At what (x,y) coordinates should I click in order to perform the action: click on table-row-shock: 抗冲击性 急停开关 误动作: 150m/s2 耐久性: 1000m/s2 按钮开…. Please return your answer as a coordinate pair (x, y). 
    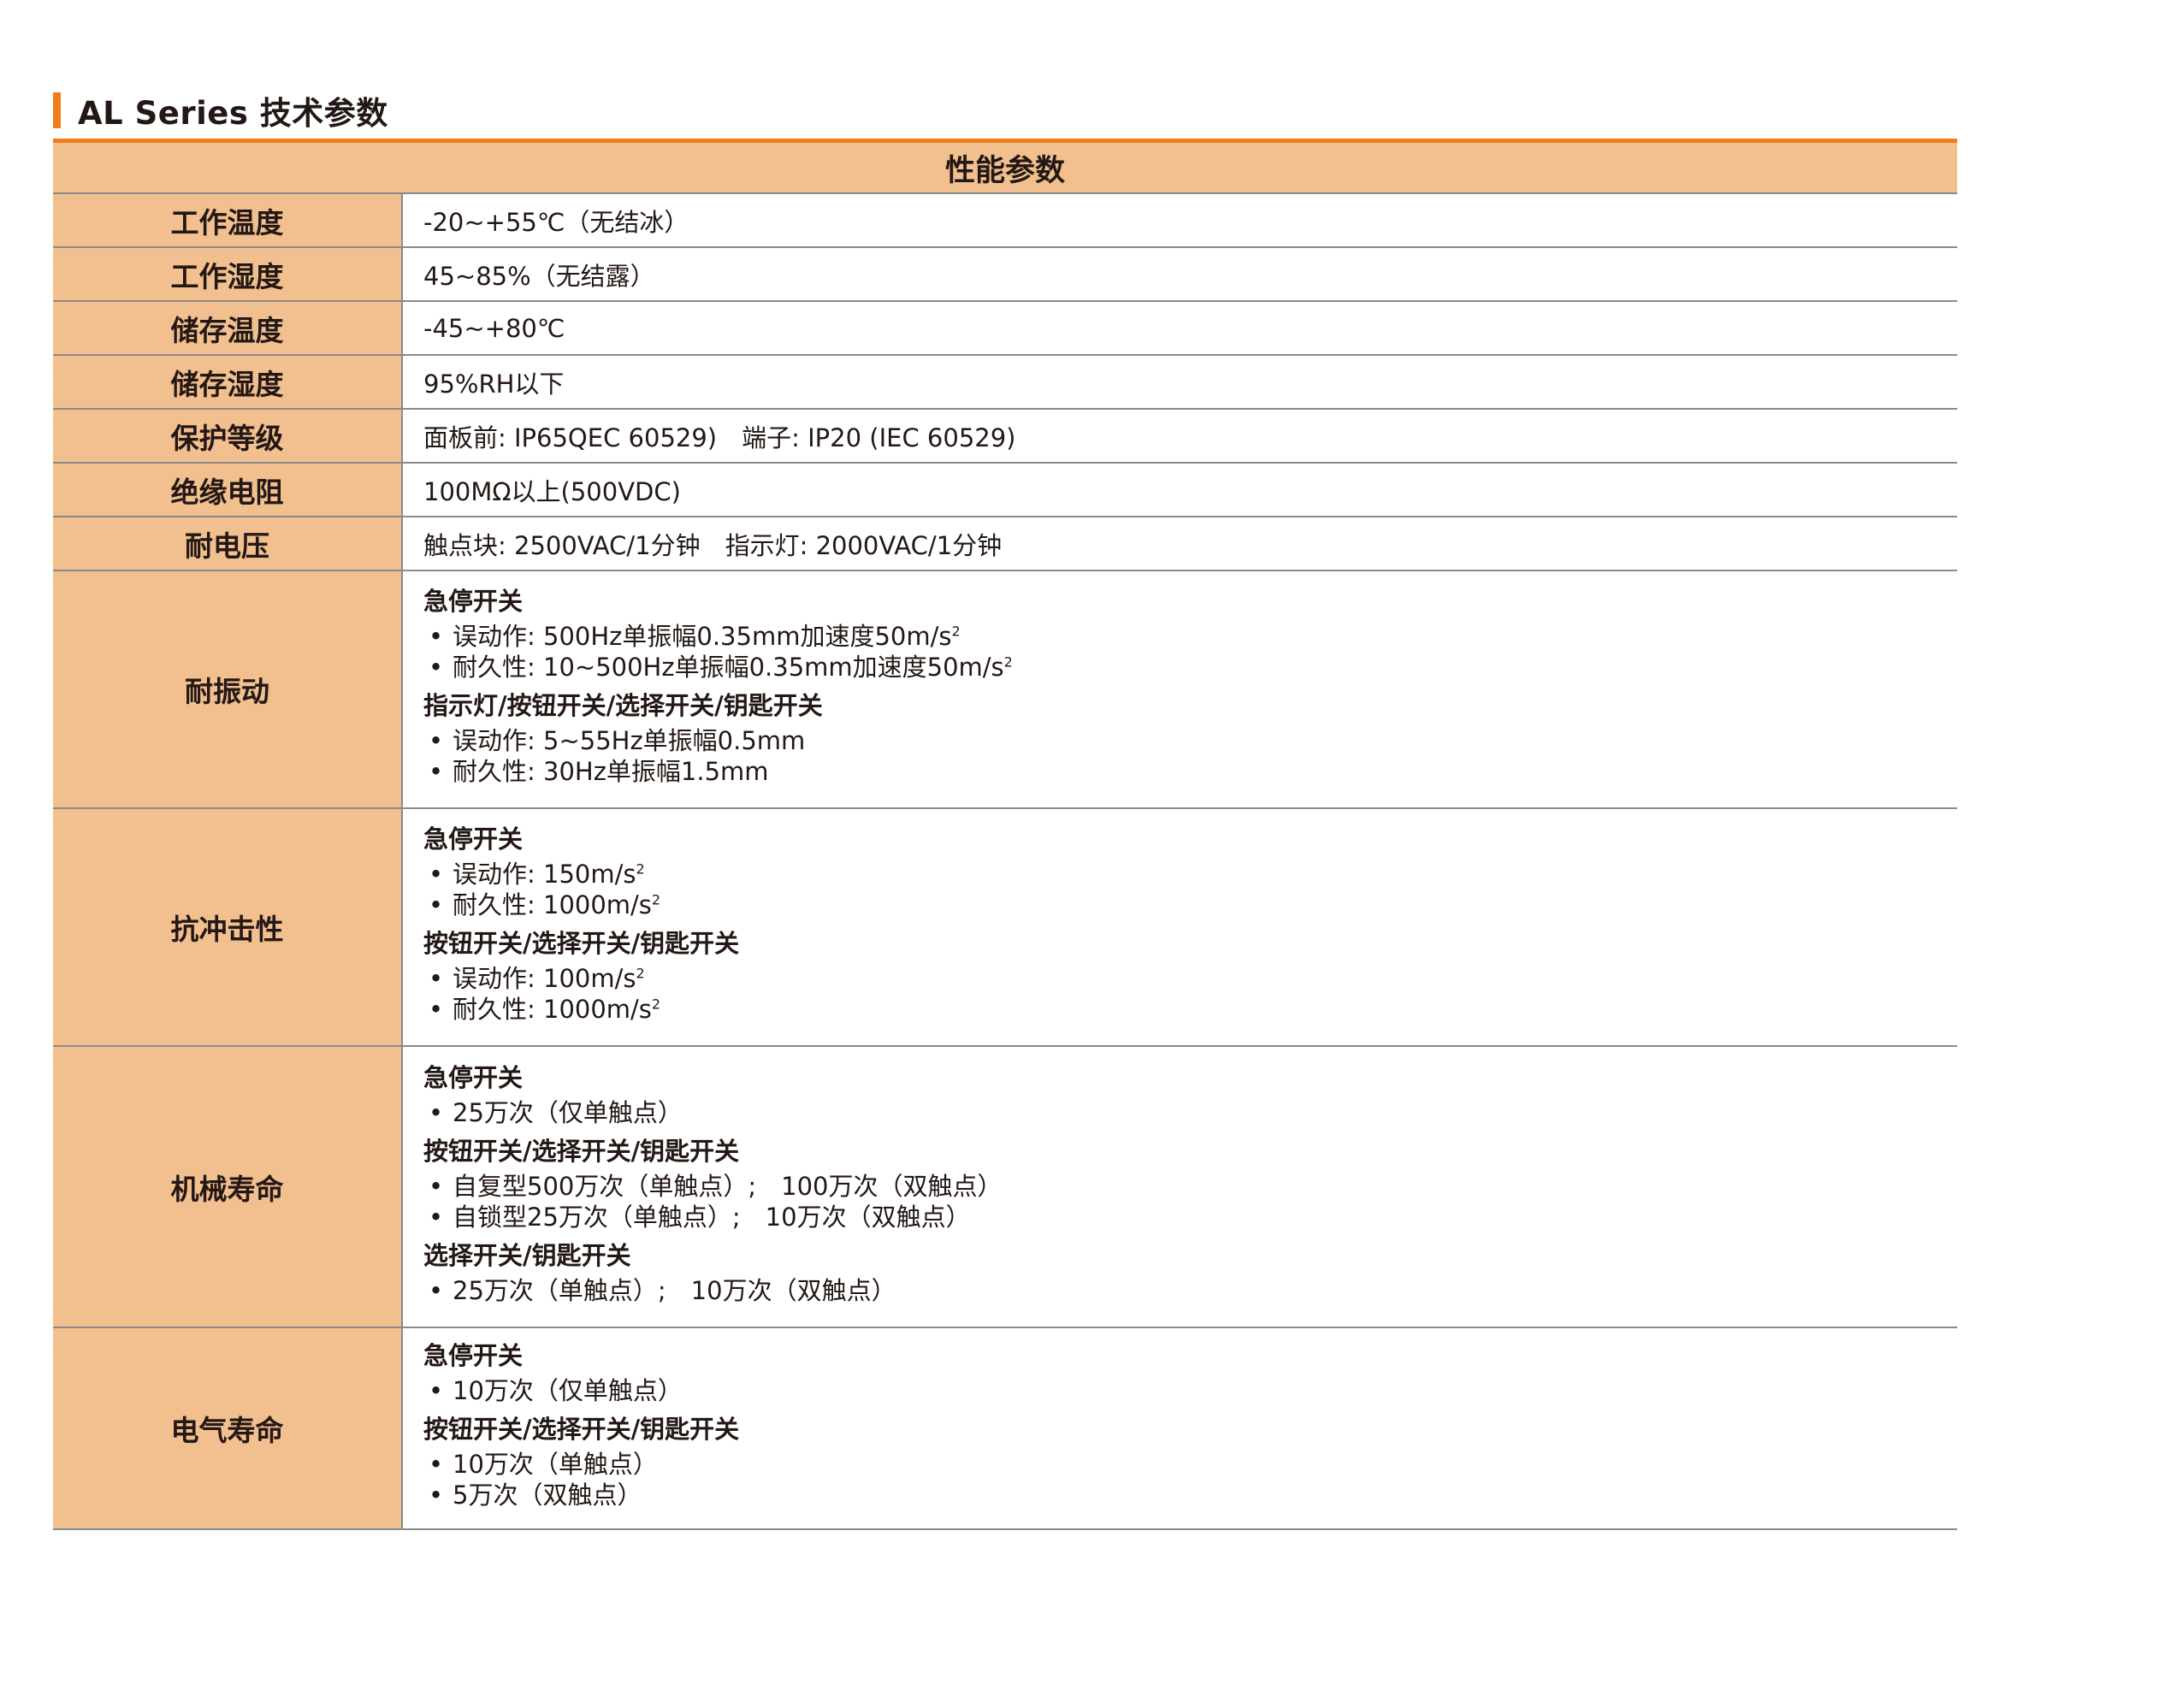
    Looking at the image, I should click on (1005, 927).